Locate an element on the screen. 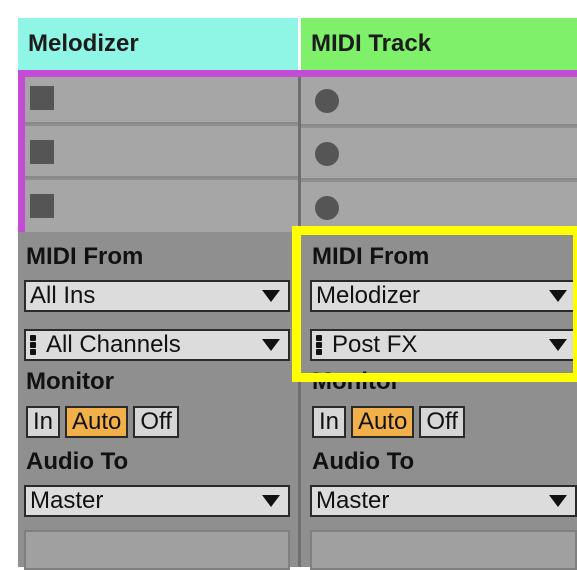 The image size is (577, 570). clip-slots-midi-track is located at coordinates (439, 154).